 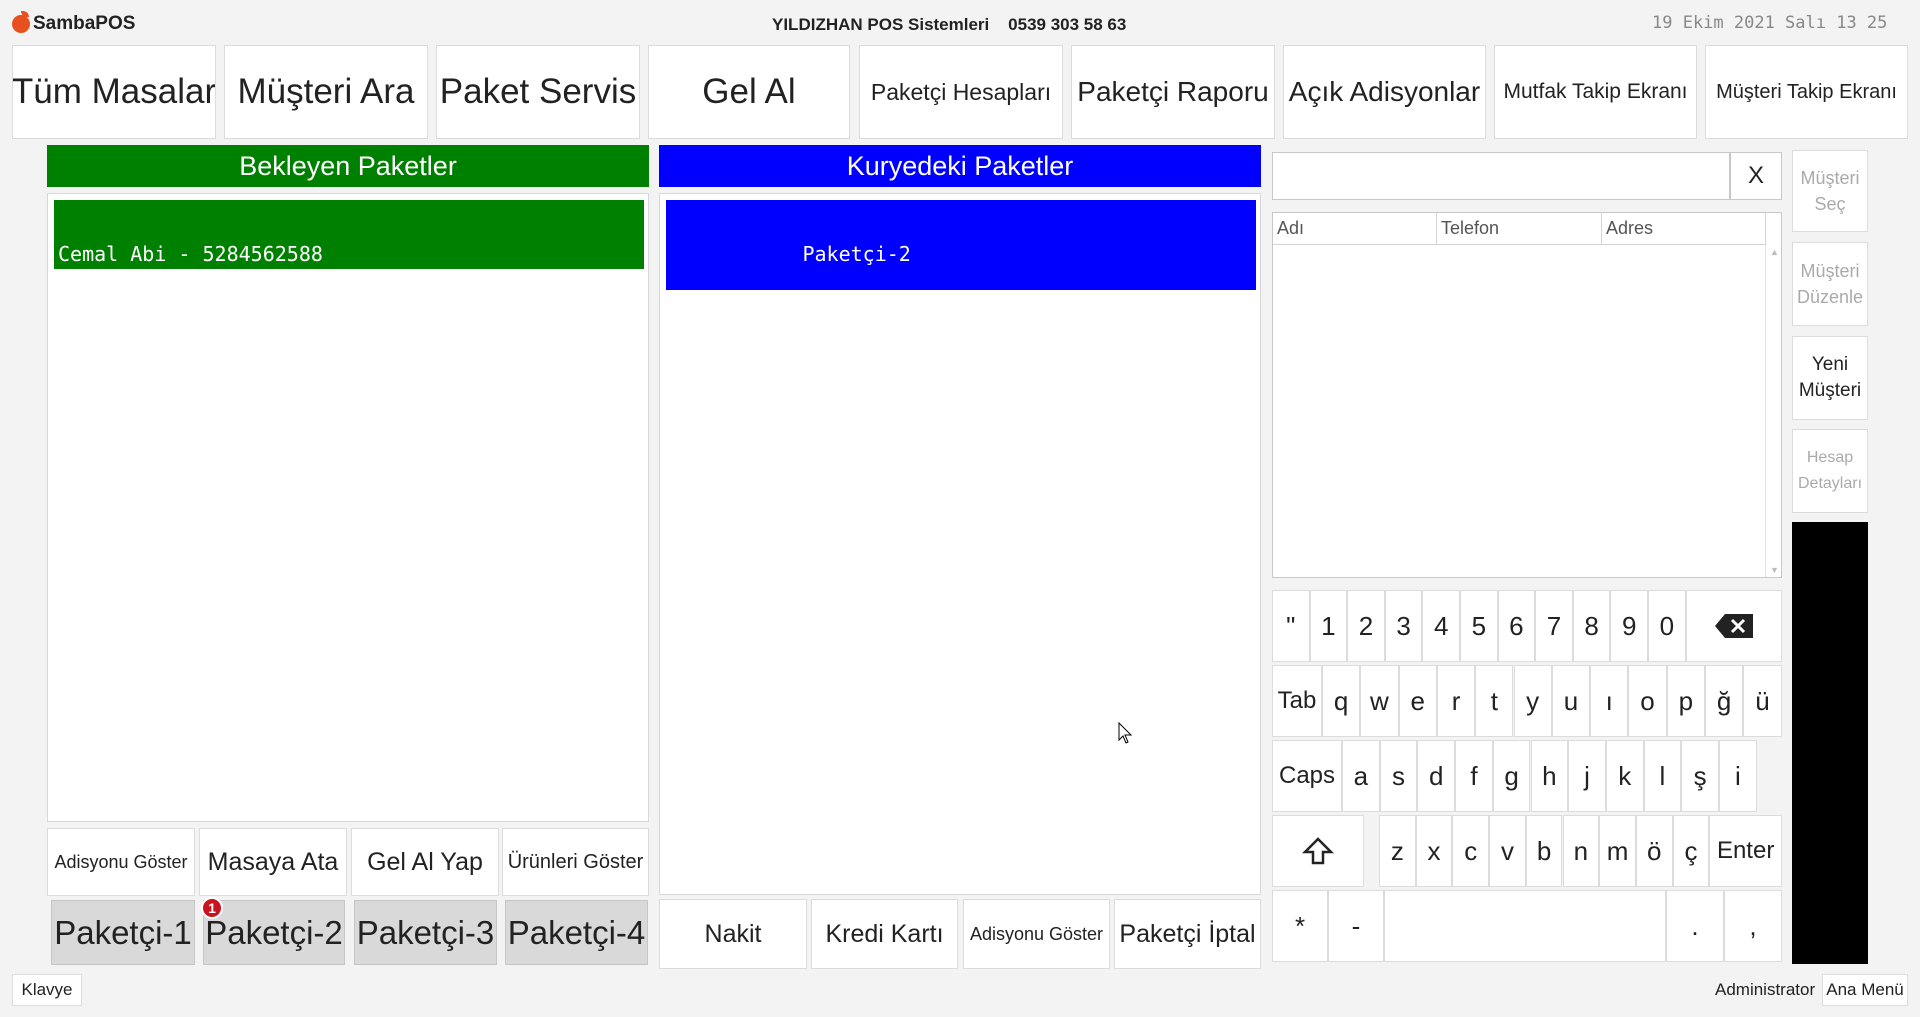 What do you see at coordinates (1695, 926) in the screenshot?
I see `key-period: .` at bounding box center [1695, 926].